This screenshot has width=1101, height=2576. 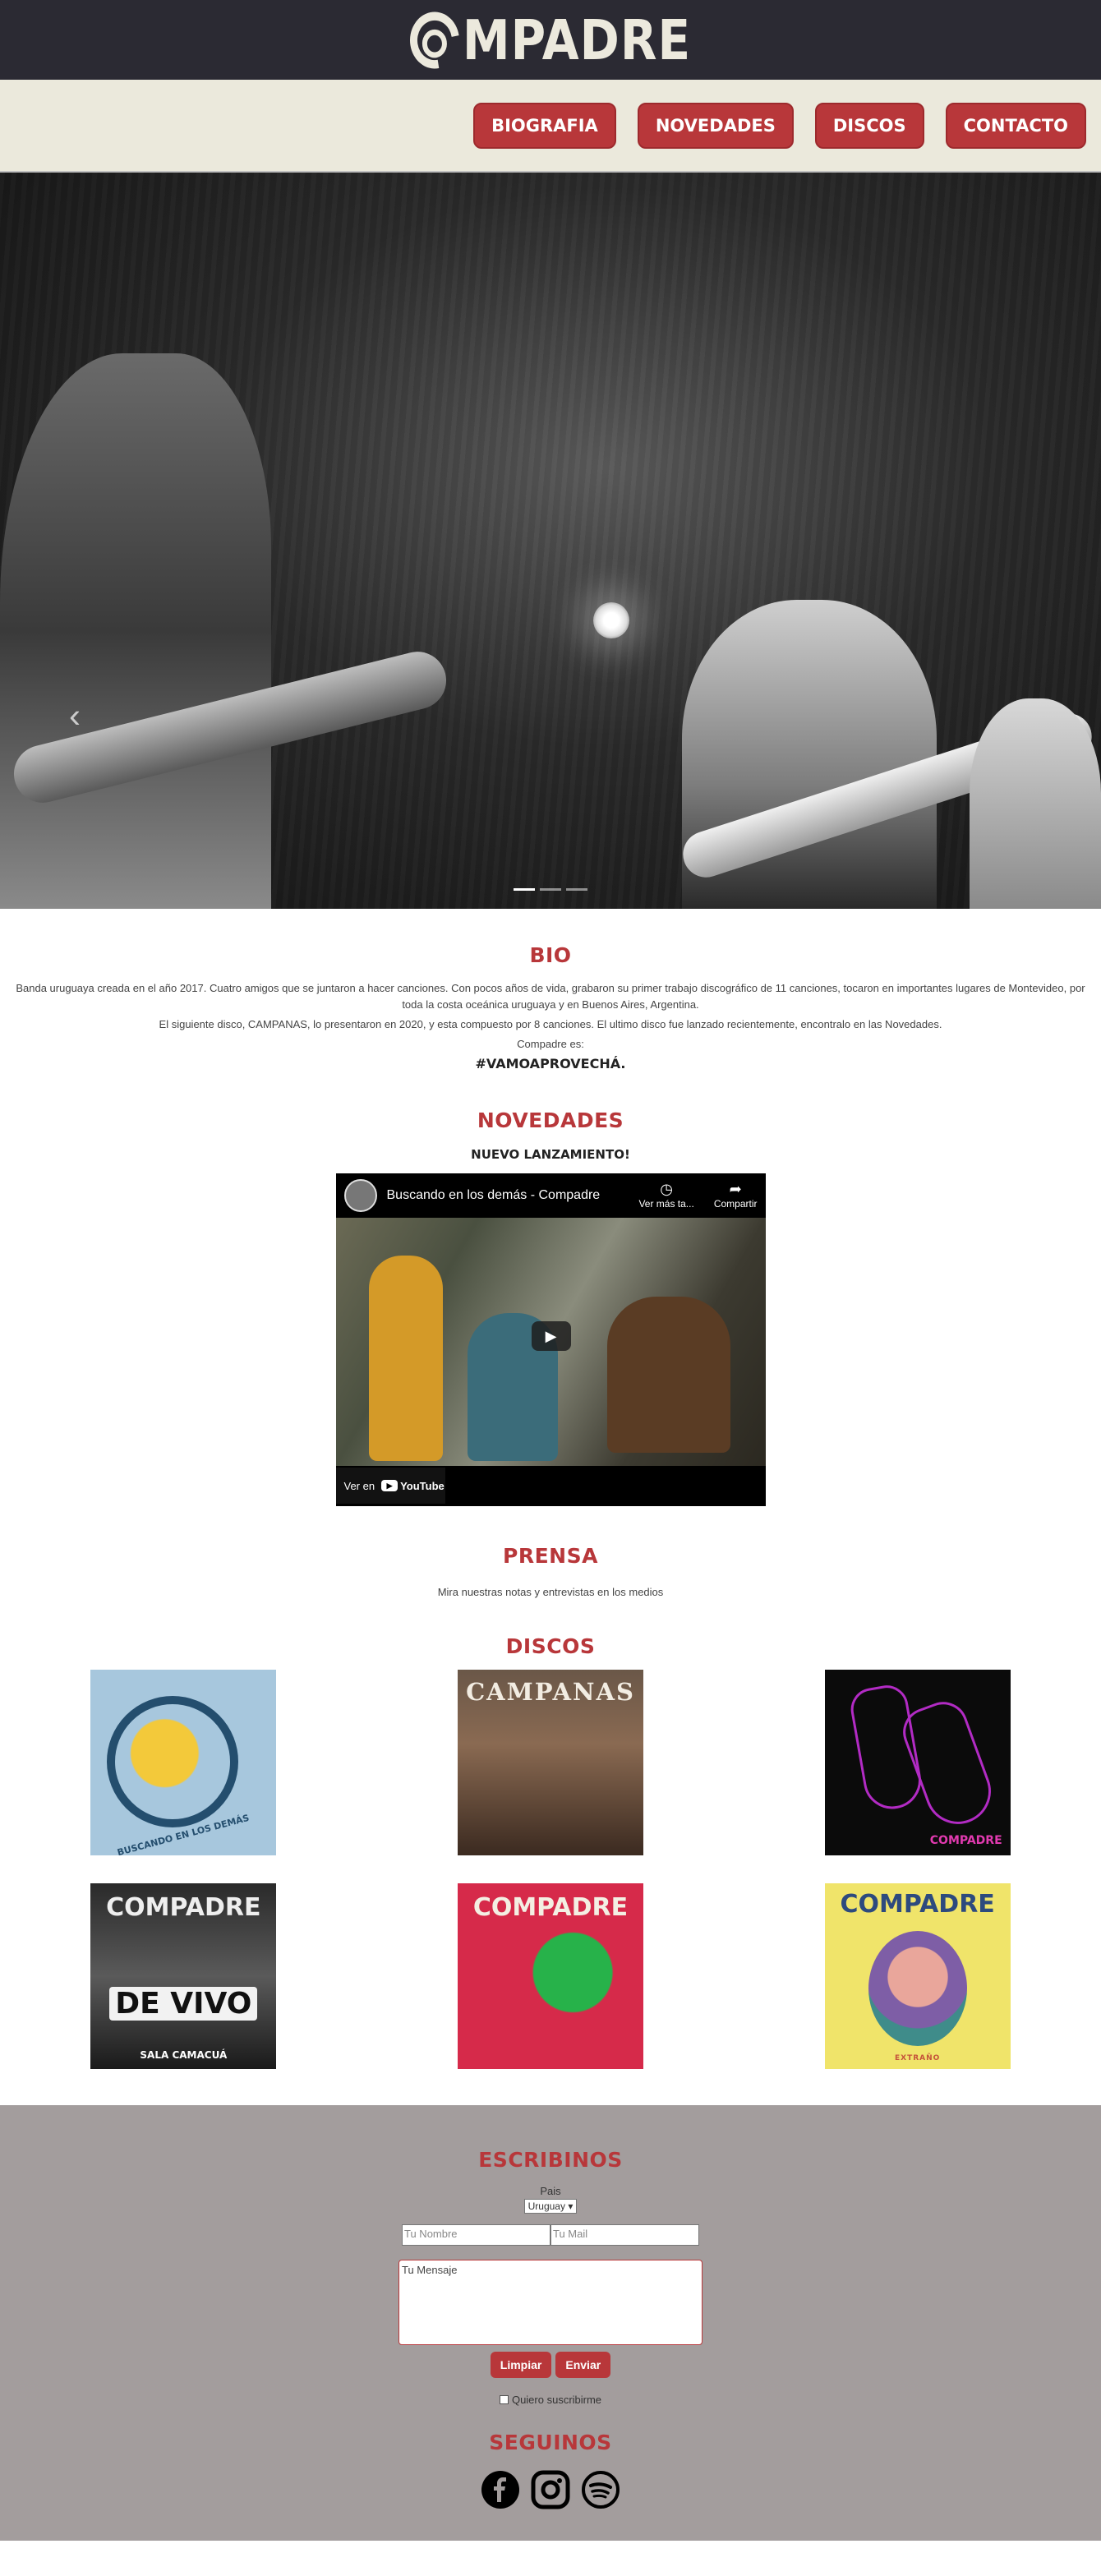 What do you see at coordinates (918, 2058) in the screenshot?
I see `album-title: EXTRAÑO` at bounding box center [918, 2058].